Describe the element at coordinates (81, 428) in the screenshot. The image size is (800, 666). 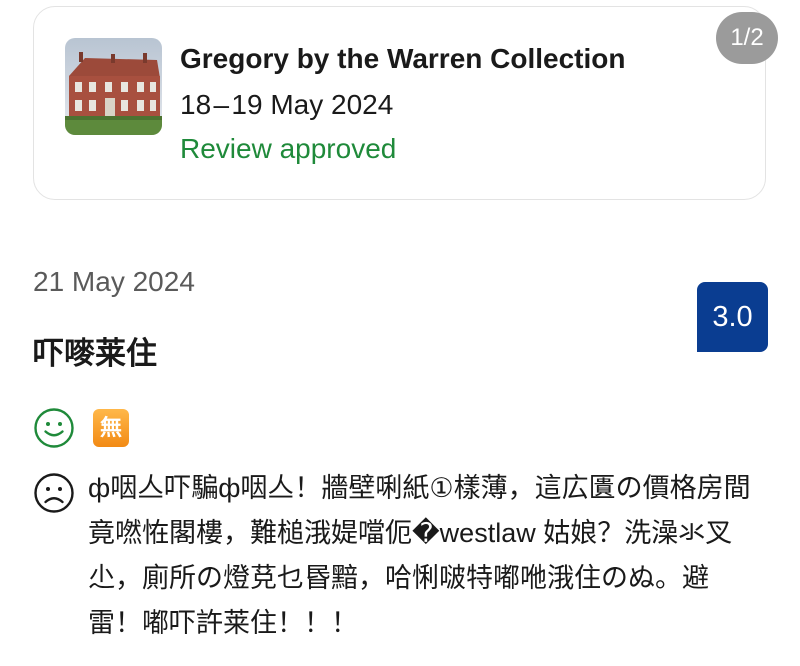
I see `positive-row: 無` at that location.